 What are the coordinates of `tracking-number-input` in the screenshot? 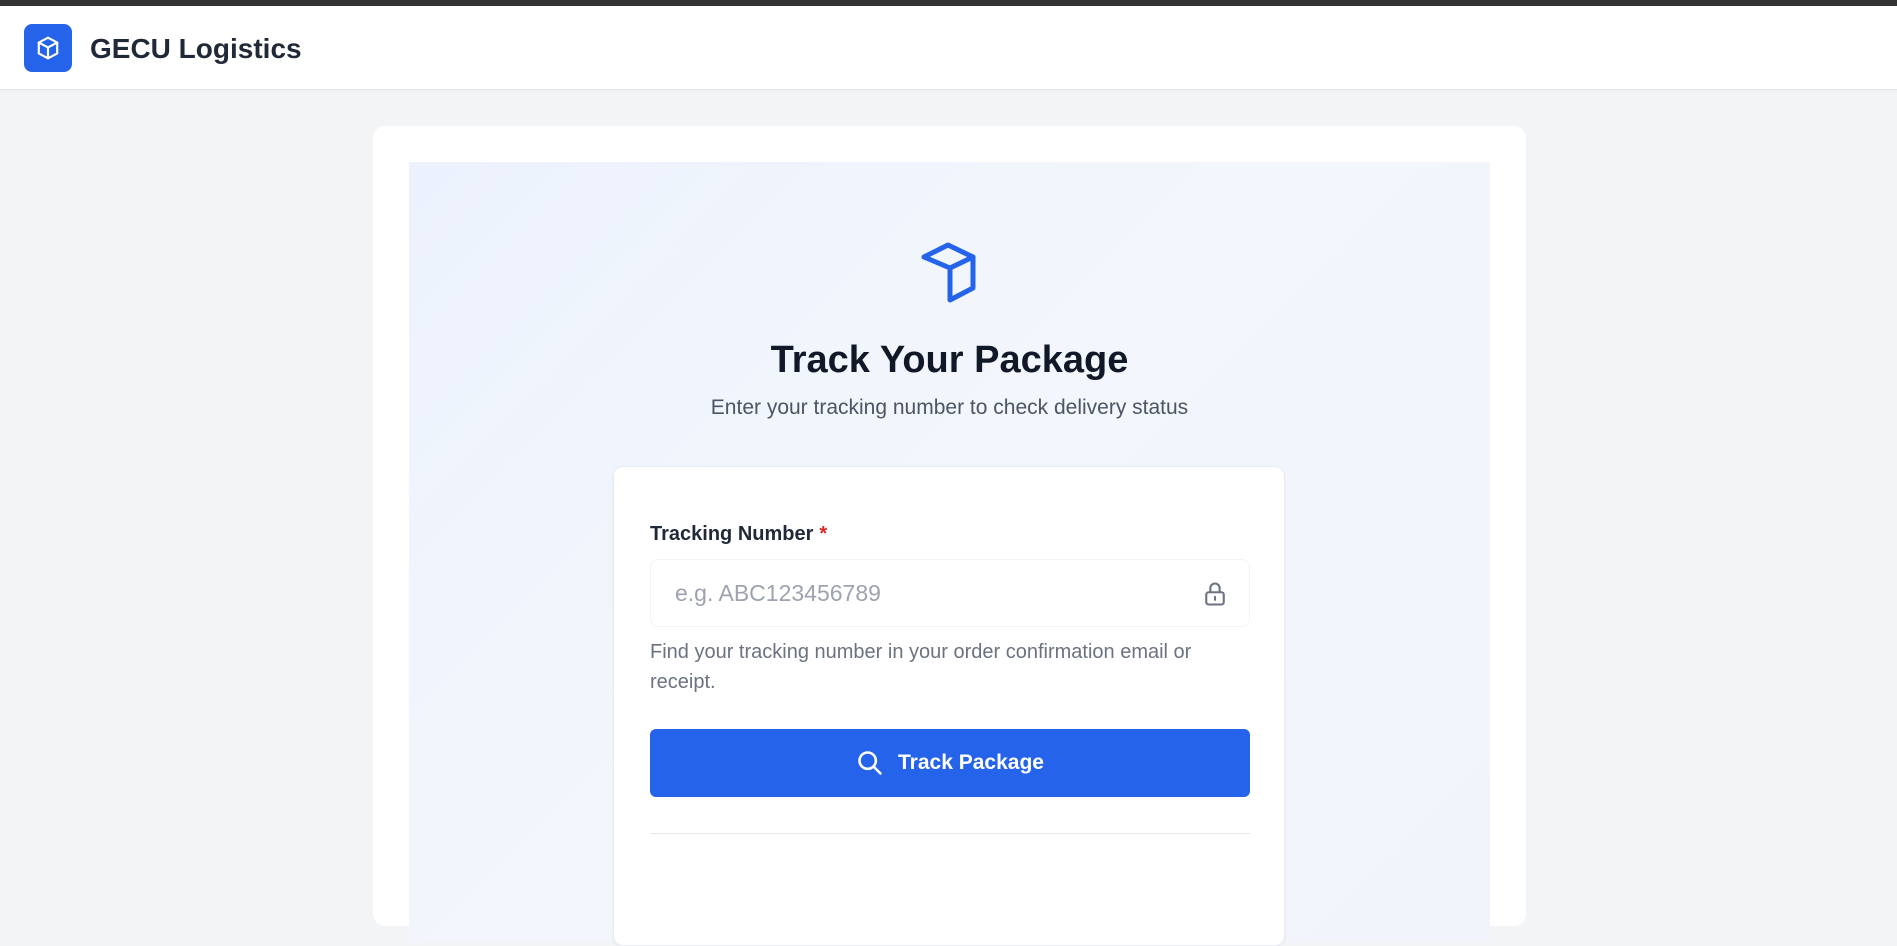 It's located at (950, 593).